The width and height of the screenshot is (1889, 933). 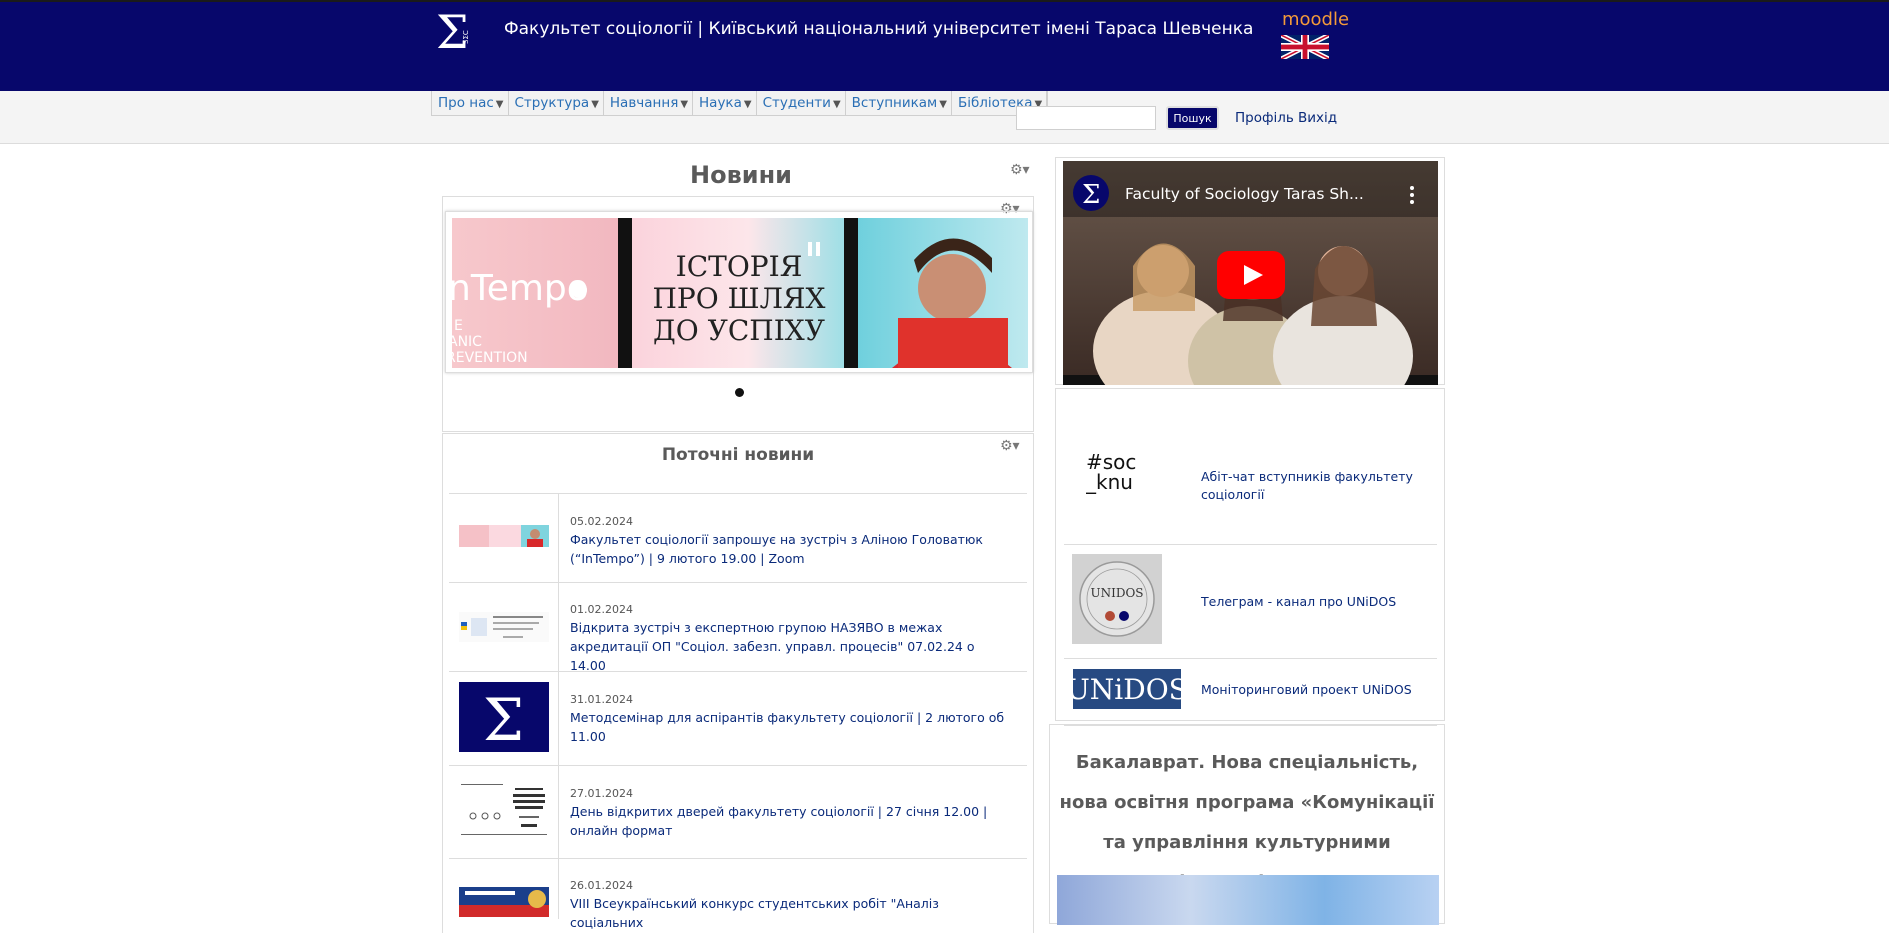 I want to click on unidos-seal-logo: UNIDOS, so click(x=1117, y=599).